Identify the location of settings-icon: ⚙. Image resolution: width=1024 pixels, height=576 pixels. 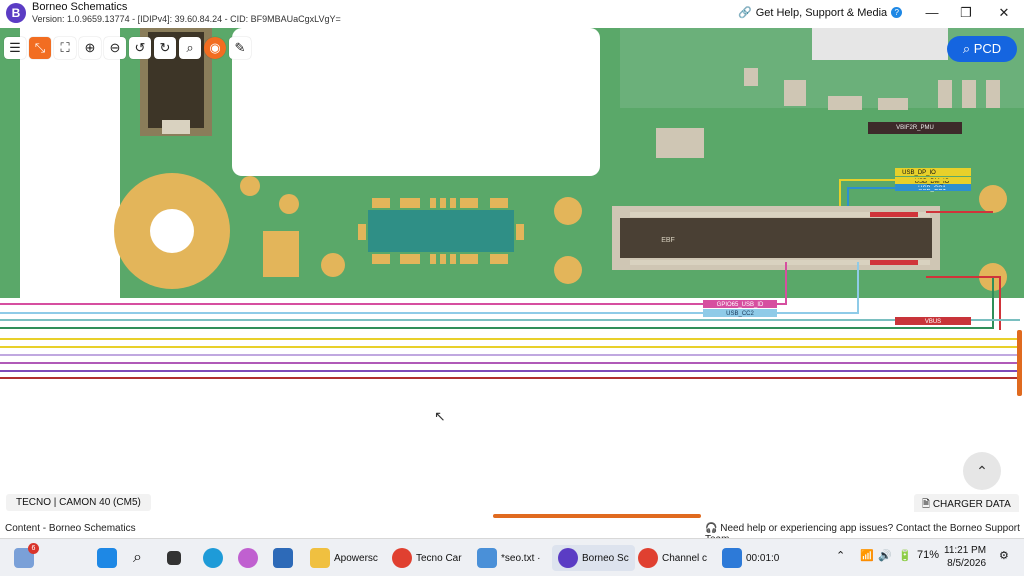
(1004, 555).